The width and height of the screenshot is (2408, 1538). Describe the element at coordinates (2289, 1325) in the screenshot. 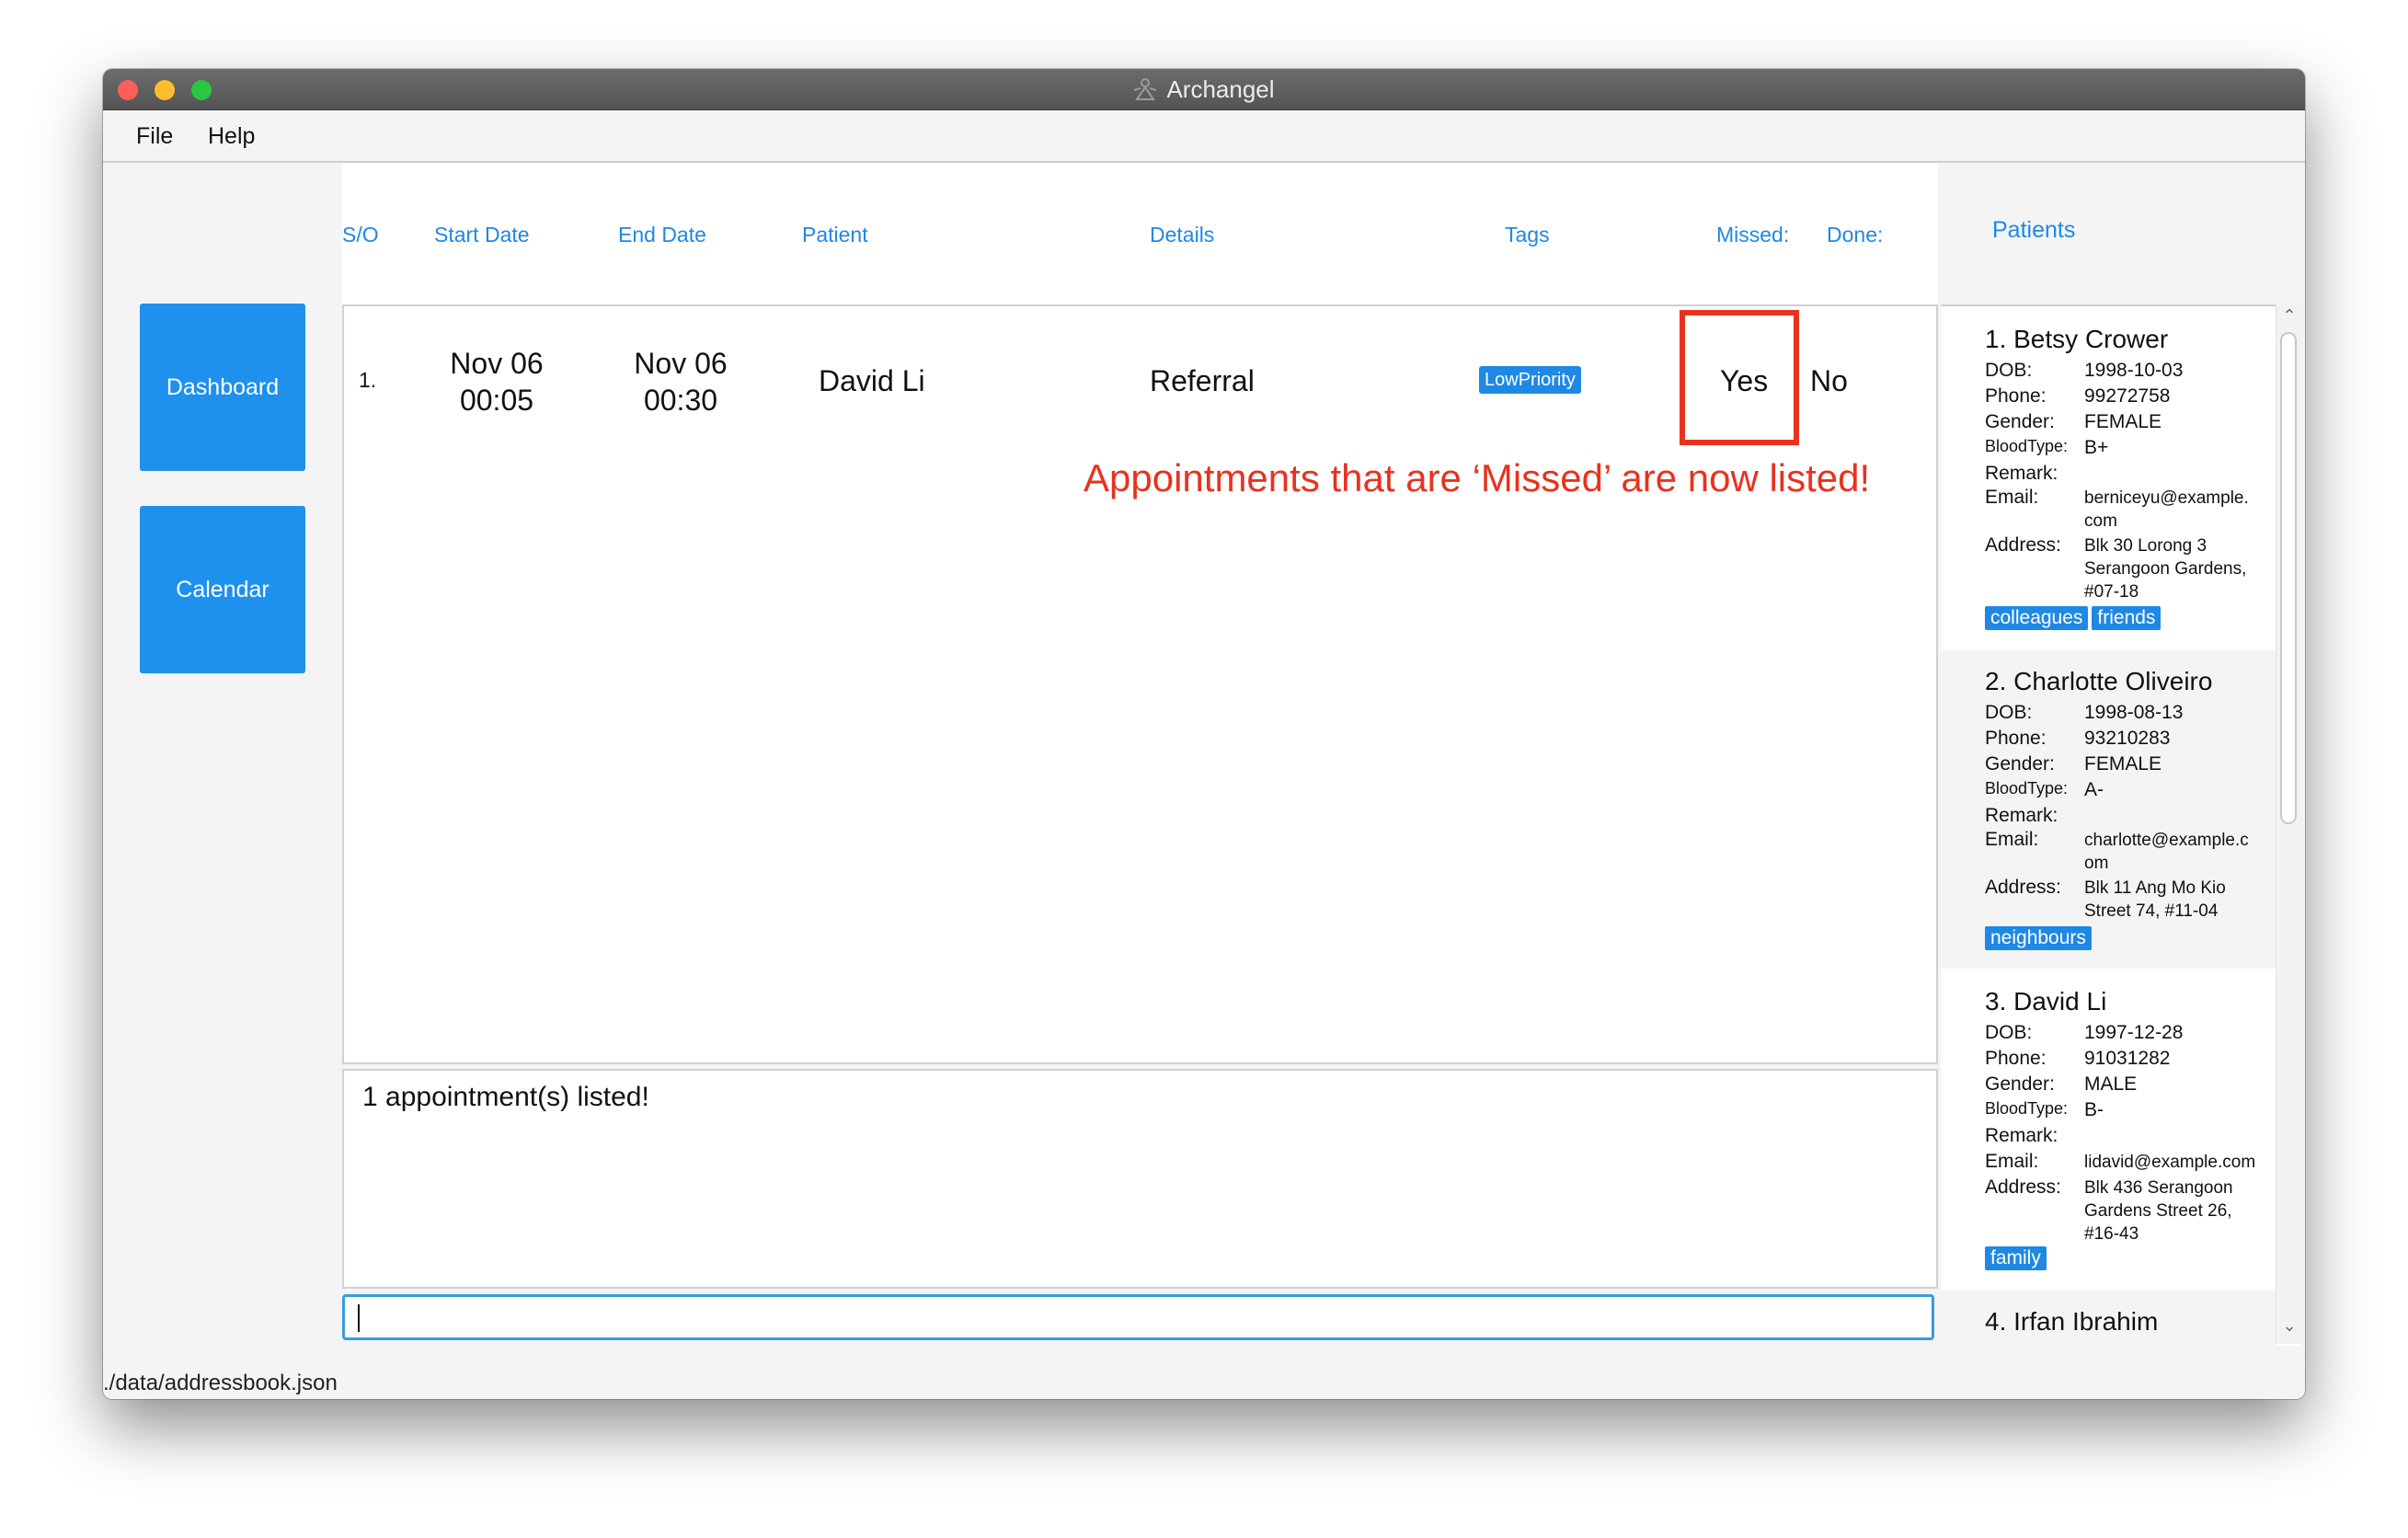

I see `scroll-down-arrow-icon: ⌄` at that location.